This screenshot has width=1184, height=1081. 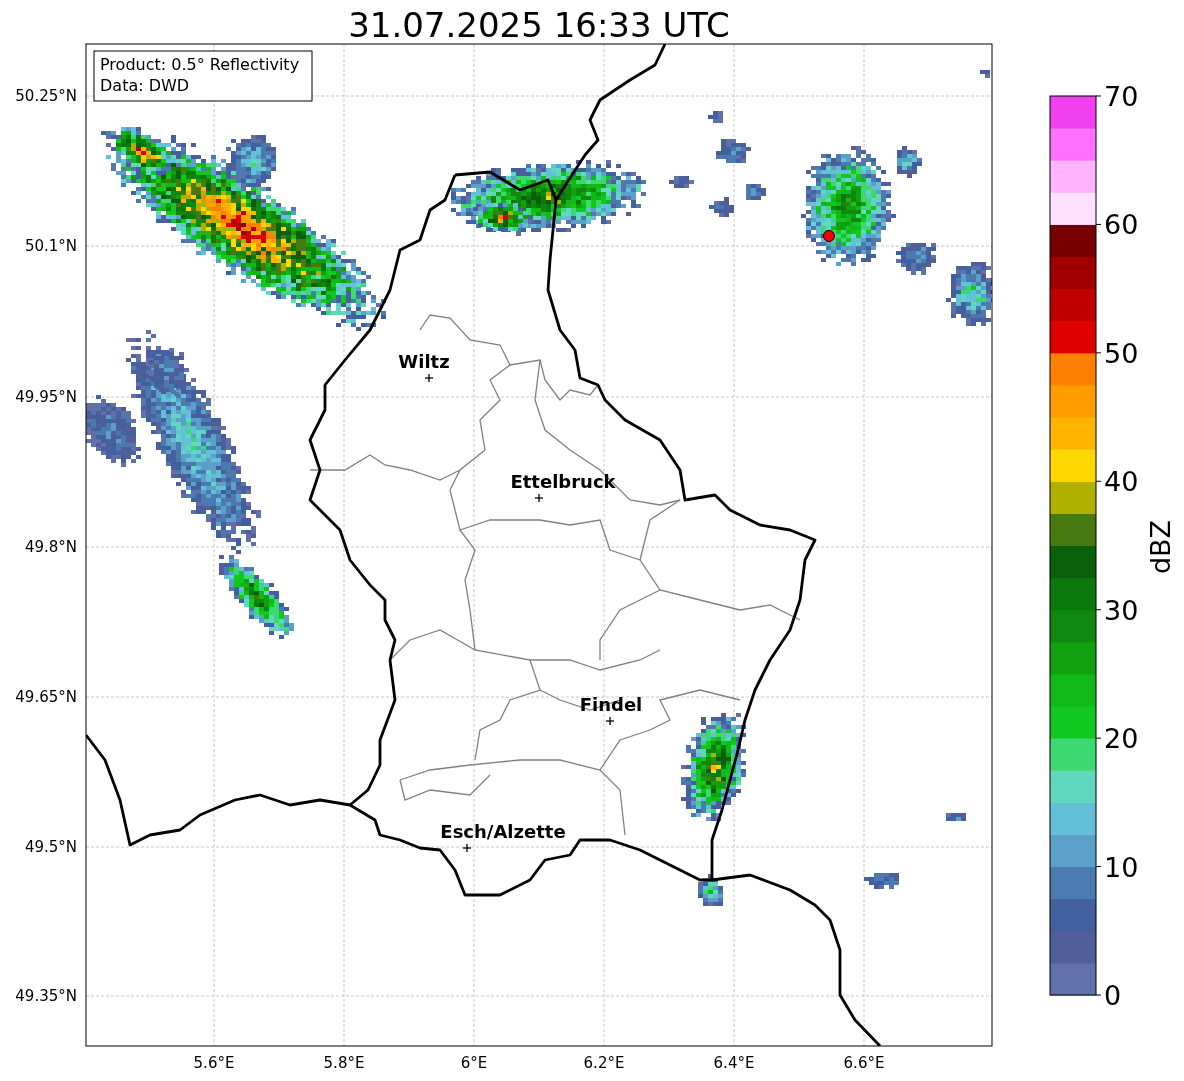 What do you see at coordinates (539, 25) in the screenshot?
I see `chart-title: 31.07.2025 16:33 UTC` at bounding box center [539, 25].